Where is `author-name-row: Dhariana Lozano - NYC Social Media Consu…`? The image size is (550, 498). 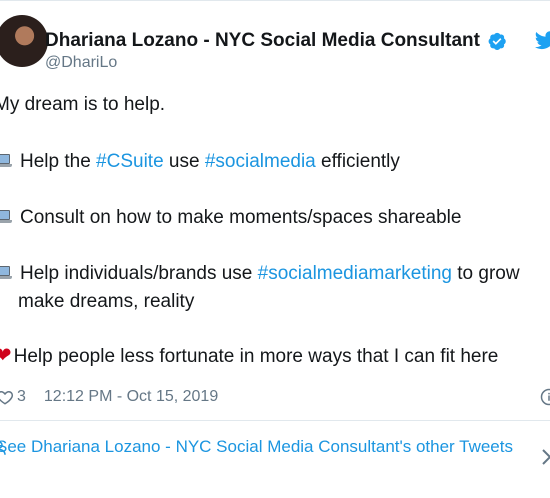
author-name-row: Dhariana Lozano - NYC Social Media Consu… is located at coordinates (276, 41).